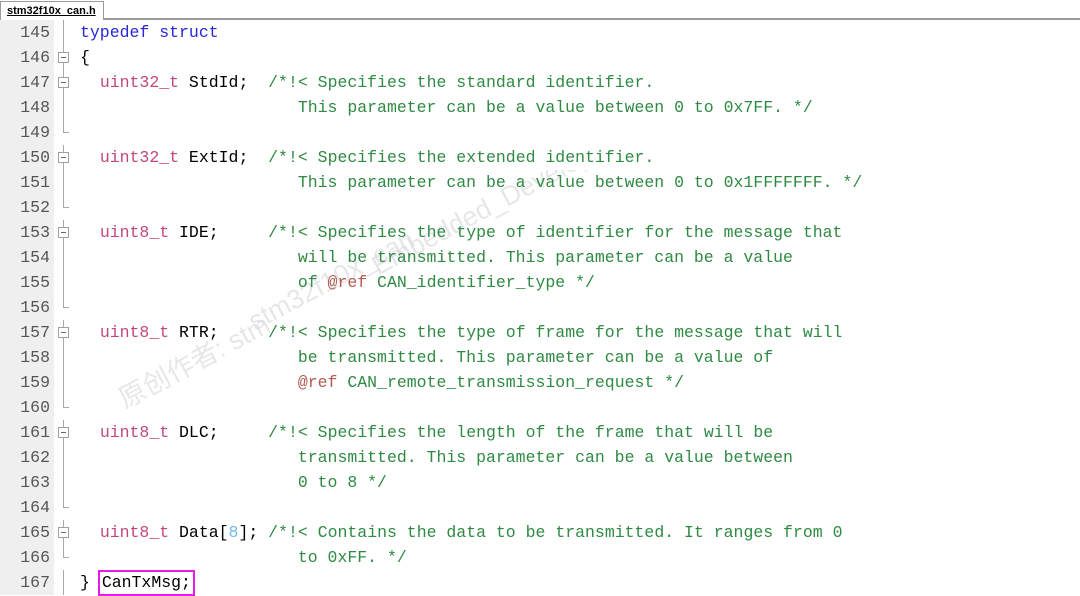 The height and width of the screenshot is (596, 1080). I want to click on highlighted-identifier: CanTxMsg;, so click(146, 583).